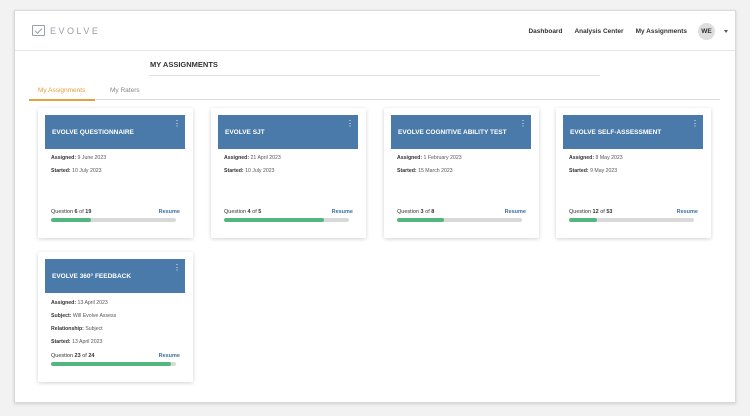 This screenshot has height=416, width=750. I want to click on question-current: 23, so click(77, 356).